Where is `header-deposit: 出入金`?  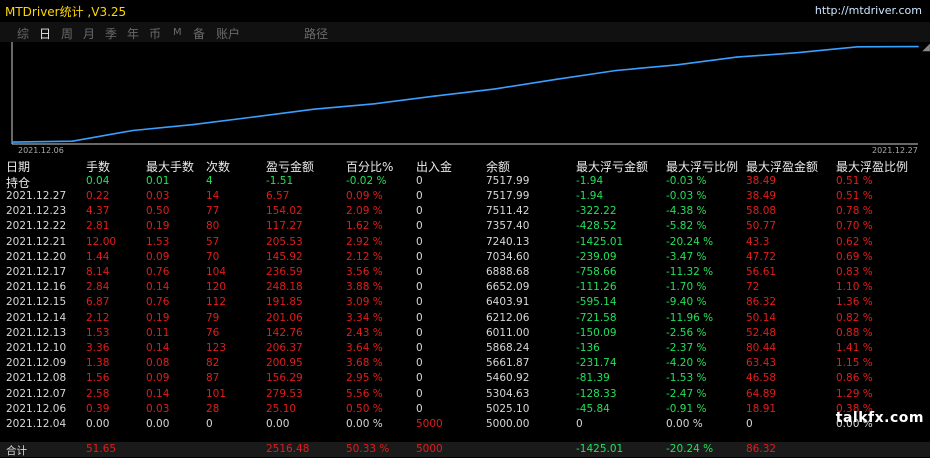
header-deposit: 出入金 is located at coordinates (434, 167).